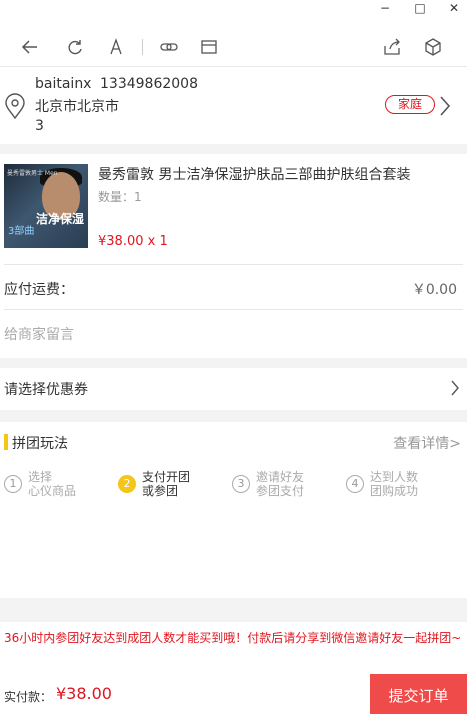 The width and height of the screenshot is (467, 714). Describe the element at coordinates (388, 484) in the screenshot. I see `group-step: 4 达到人数 团购成功` at that location.